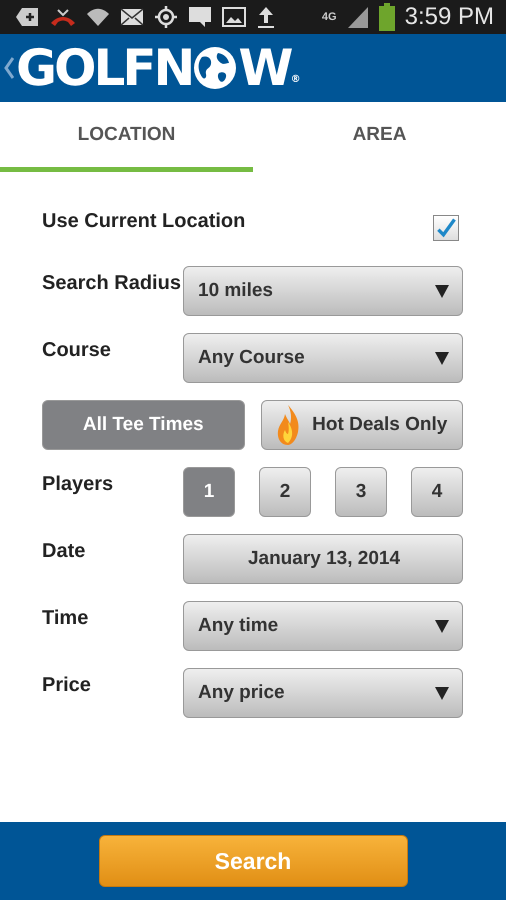 The image size is (506, 900). Describe the element at coordinates (437, 492) in the screenshot. I see `player-count-button: 4` at that location.